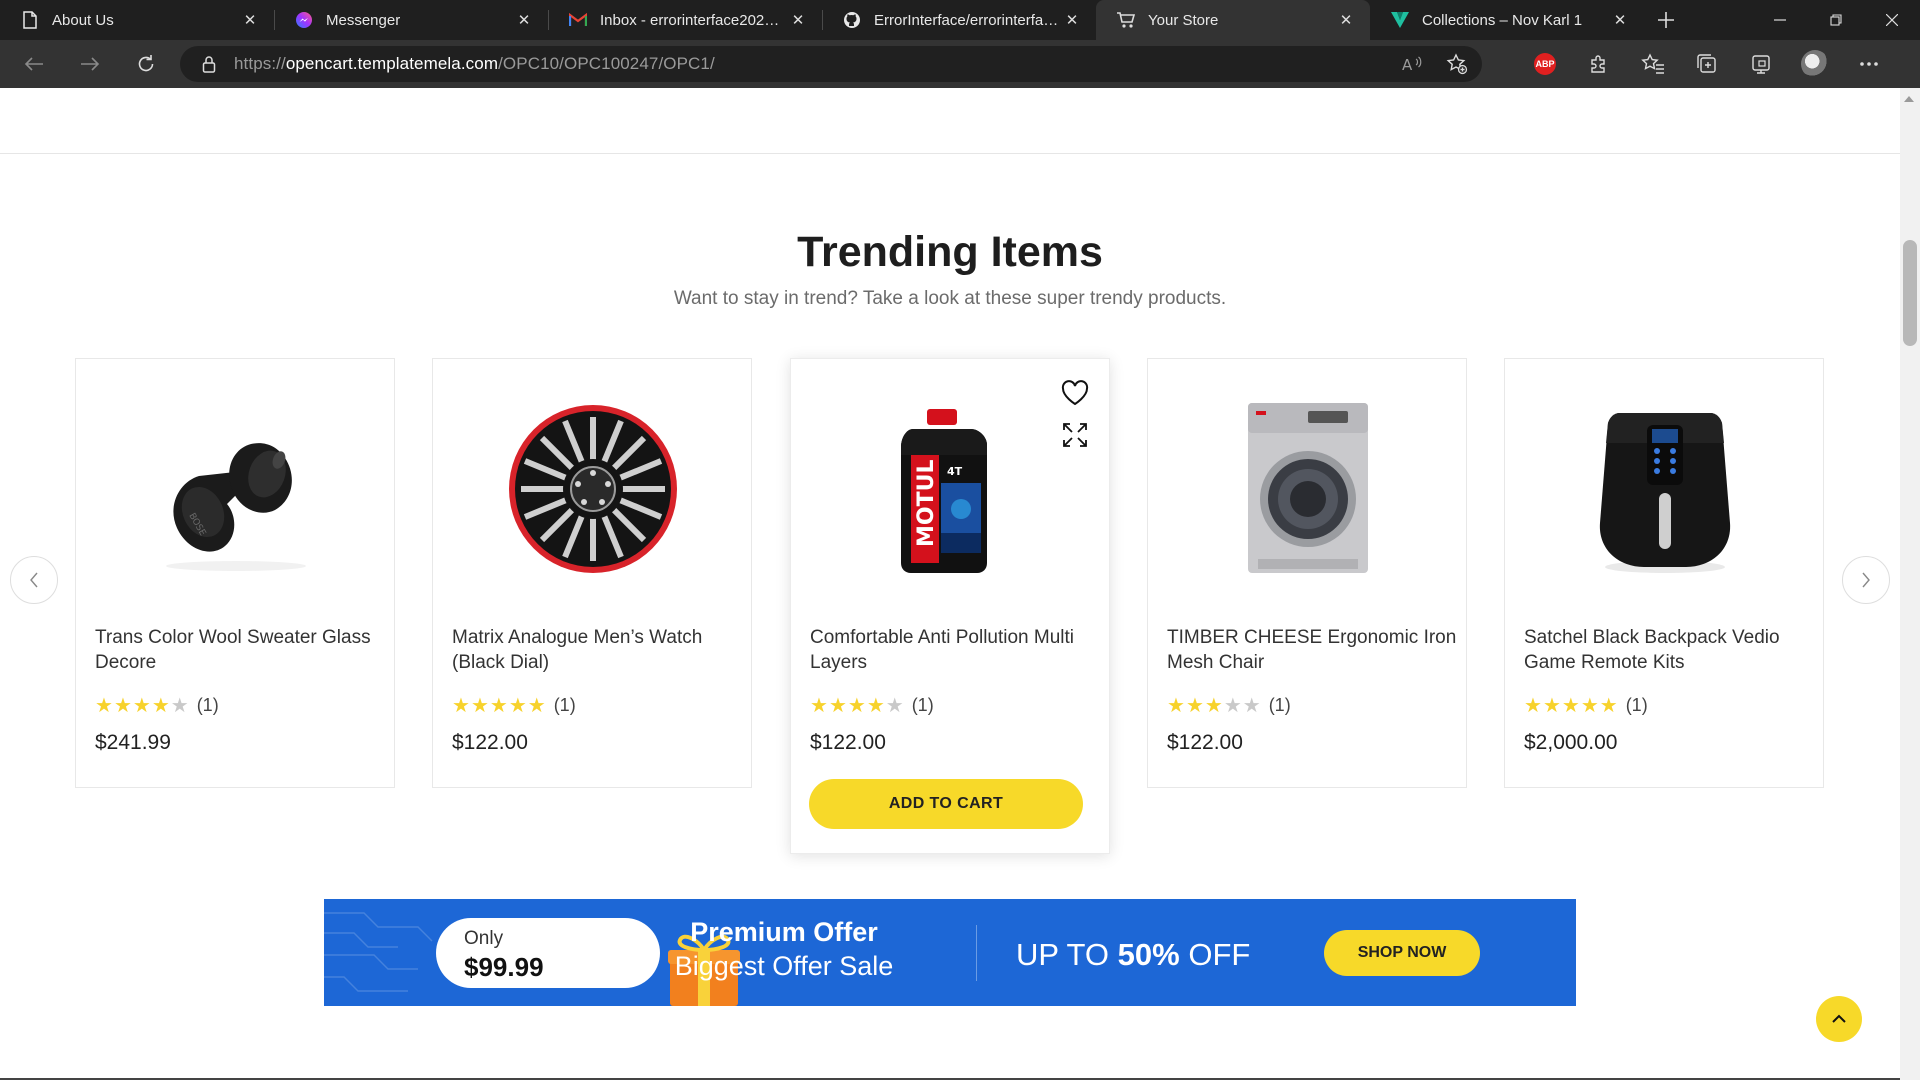  What do you see at coordinates (236, 489) in the screenshot?
I see `earbuds-image: BOSE` at bounding box center [236, 489].